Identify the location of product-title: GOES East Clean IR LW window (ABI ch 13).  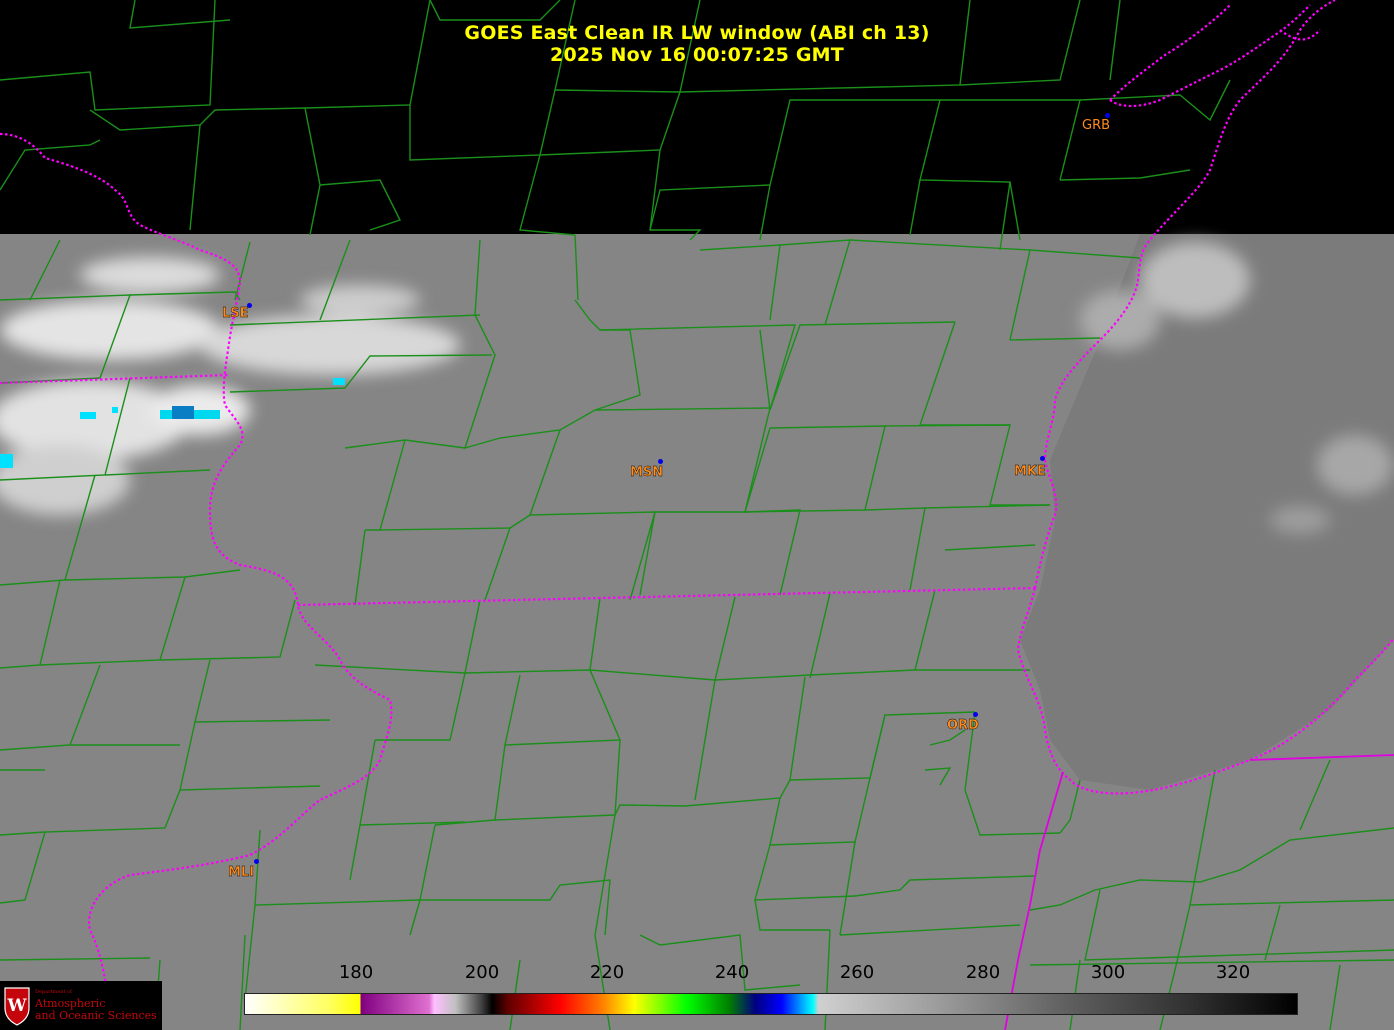
(697, 33).